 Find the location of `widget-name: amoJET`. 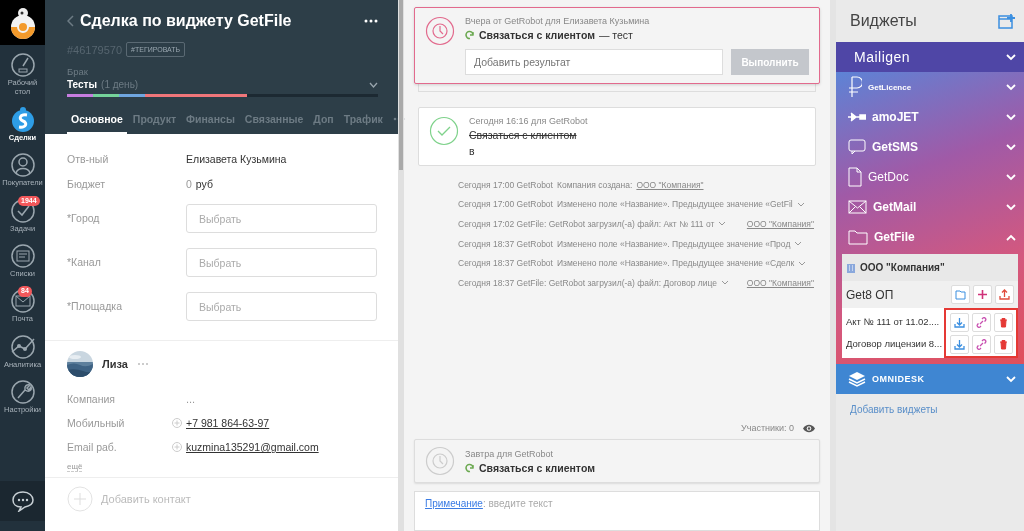

widget-name: amoJET is located at coordinates (896, 117).